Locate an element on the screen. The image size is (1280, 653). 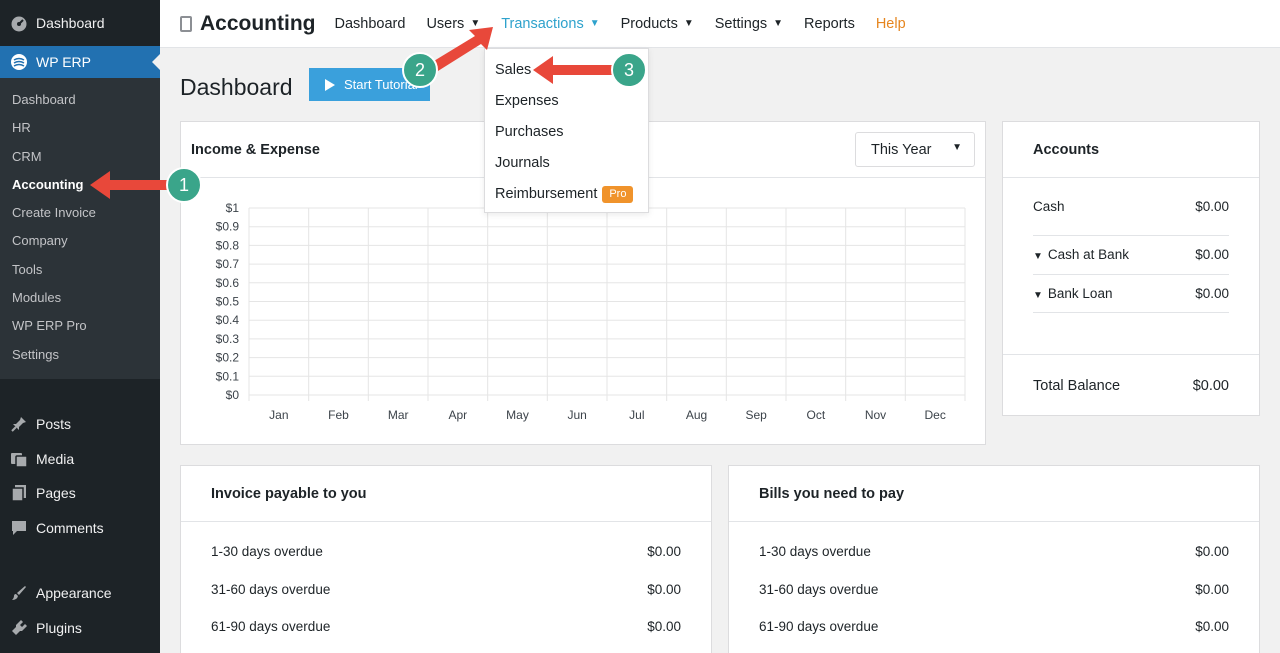
nav-transactions: Transactions ▼ is located at coordinates (550, 24).